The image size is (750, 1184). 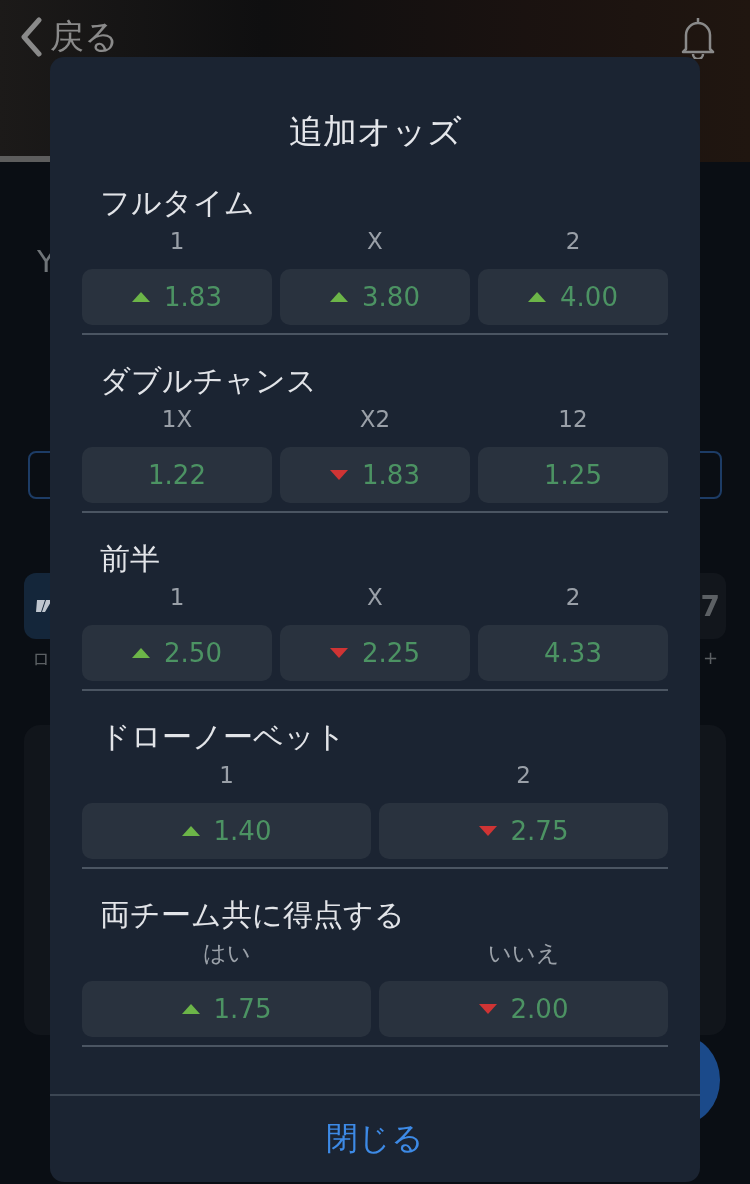 What do you see at coordinates (223, 737) in the screenshot?
I see `market-title: ドローノーベット` at bounding box center [223, 737].